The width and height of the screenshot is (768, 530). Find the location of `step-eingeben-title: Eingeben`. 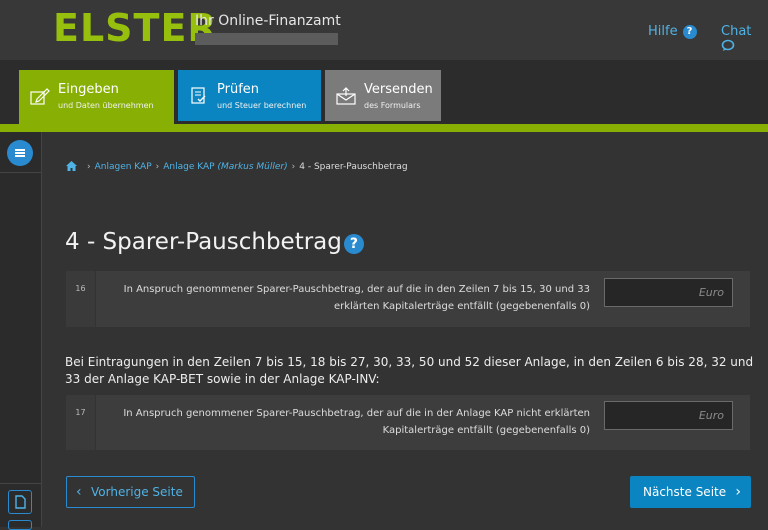

step-eingeben-title: Eingeben is located at coordinates (88, 89).